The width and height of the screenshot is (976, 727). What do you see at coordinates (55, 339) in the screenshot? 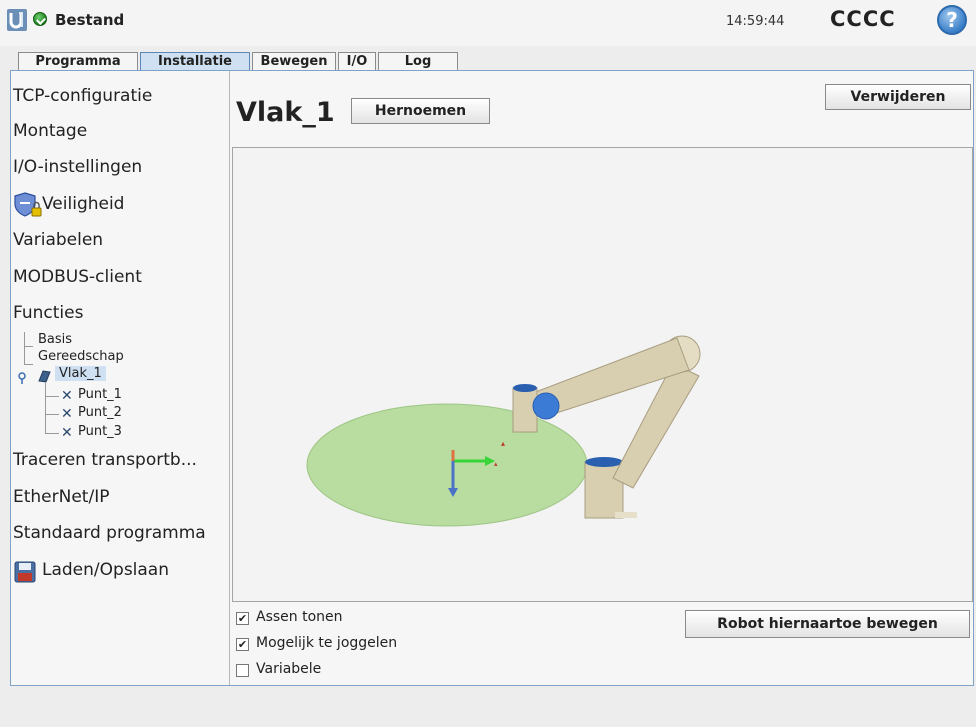
I see `tree-item-basis: Basis` at bounding box center [55, 339].